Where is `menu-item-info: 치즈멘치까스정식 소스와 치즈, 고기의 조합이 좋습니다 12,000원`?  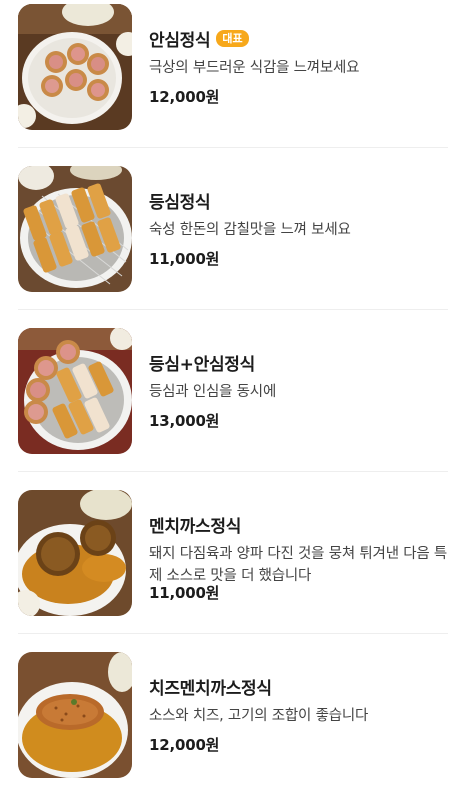
menu-item-info: 치즈멘치까스정식 소스와 치즈, 고기의 조합이 좋습니다 12,000원 is located at coordinates (298, 712).